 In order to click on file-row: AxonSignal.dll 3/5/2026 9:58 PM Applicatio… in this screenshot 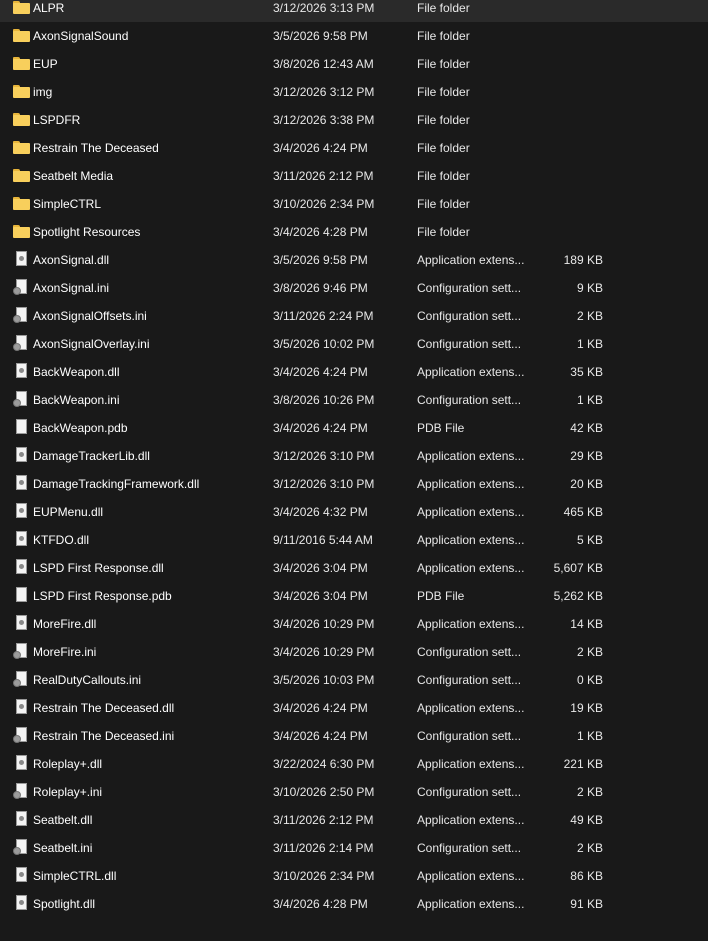, I will do `click(354, 260)`.